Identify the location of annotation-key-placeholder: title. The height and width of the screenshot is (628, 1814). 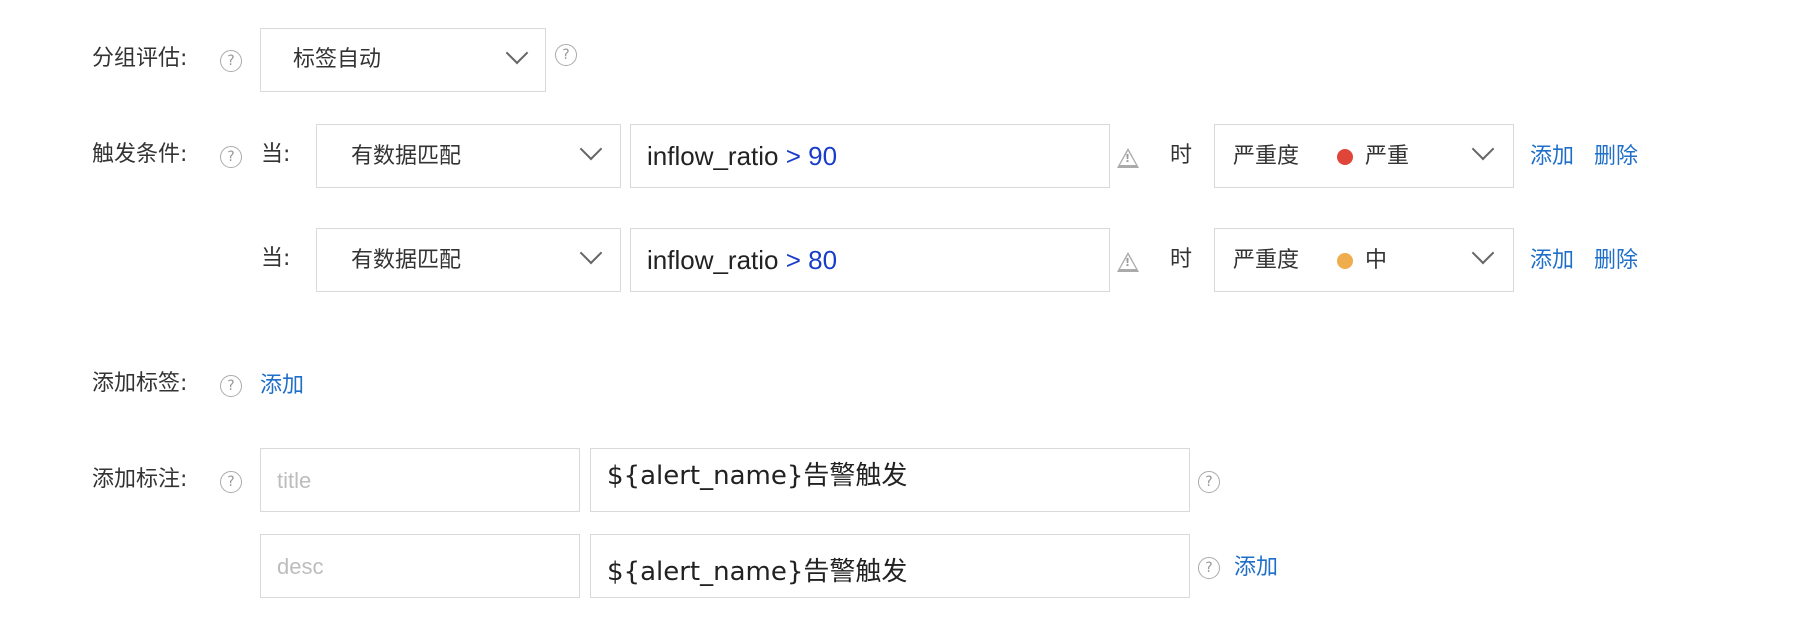
(294, 480).